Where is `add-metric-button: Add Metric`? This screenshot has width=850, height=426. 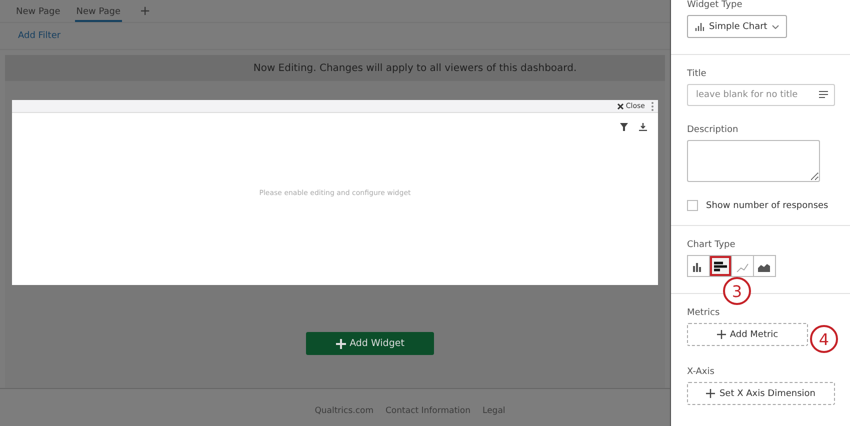
add-metric-button: Add Metric is located at coordinates (747, 334).